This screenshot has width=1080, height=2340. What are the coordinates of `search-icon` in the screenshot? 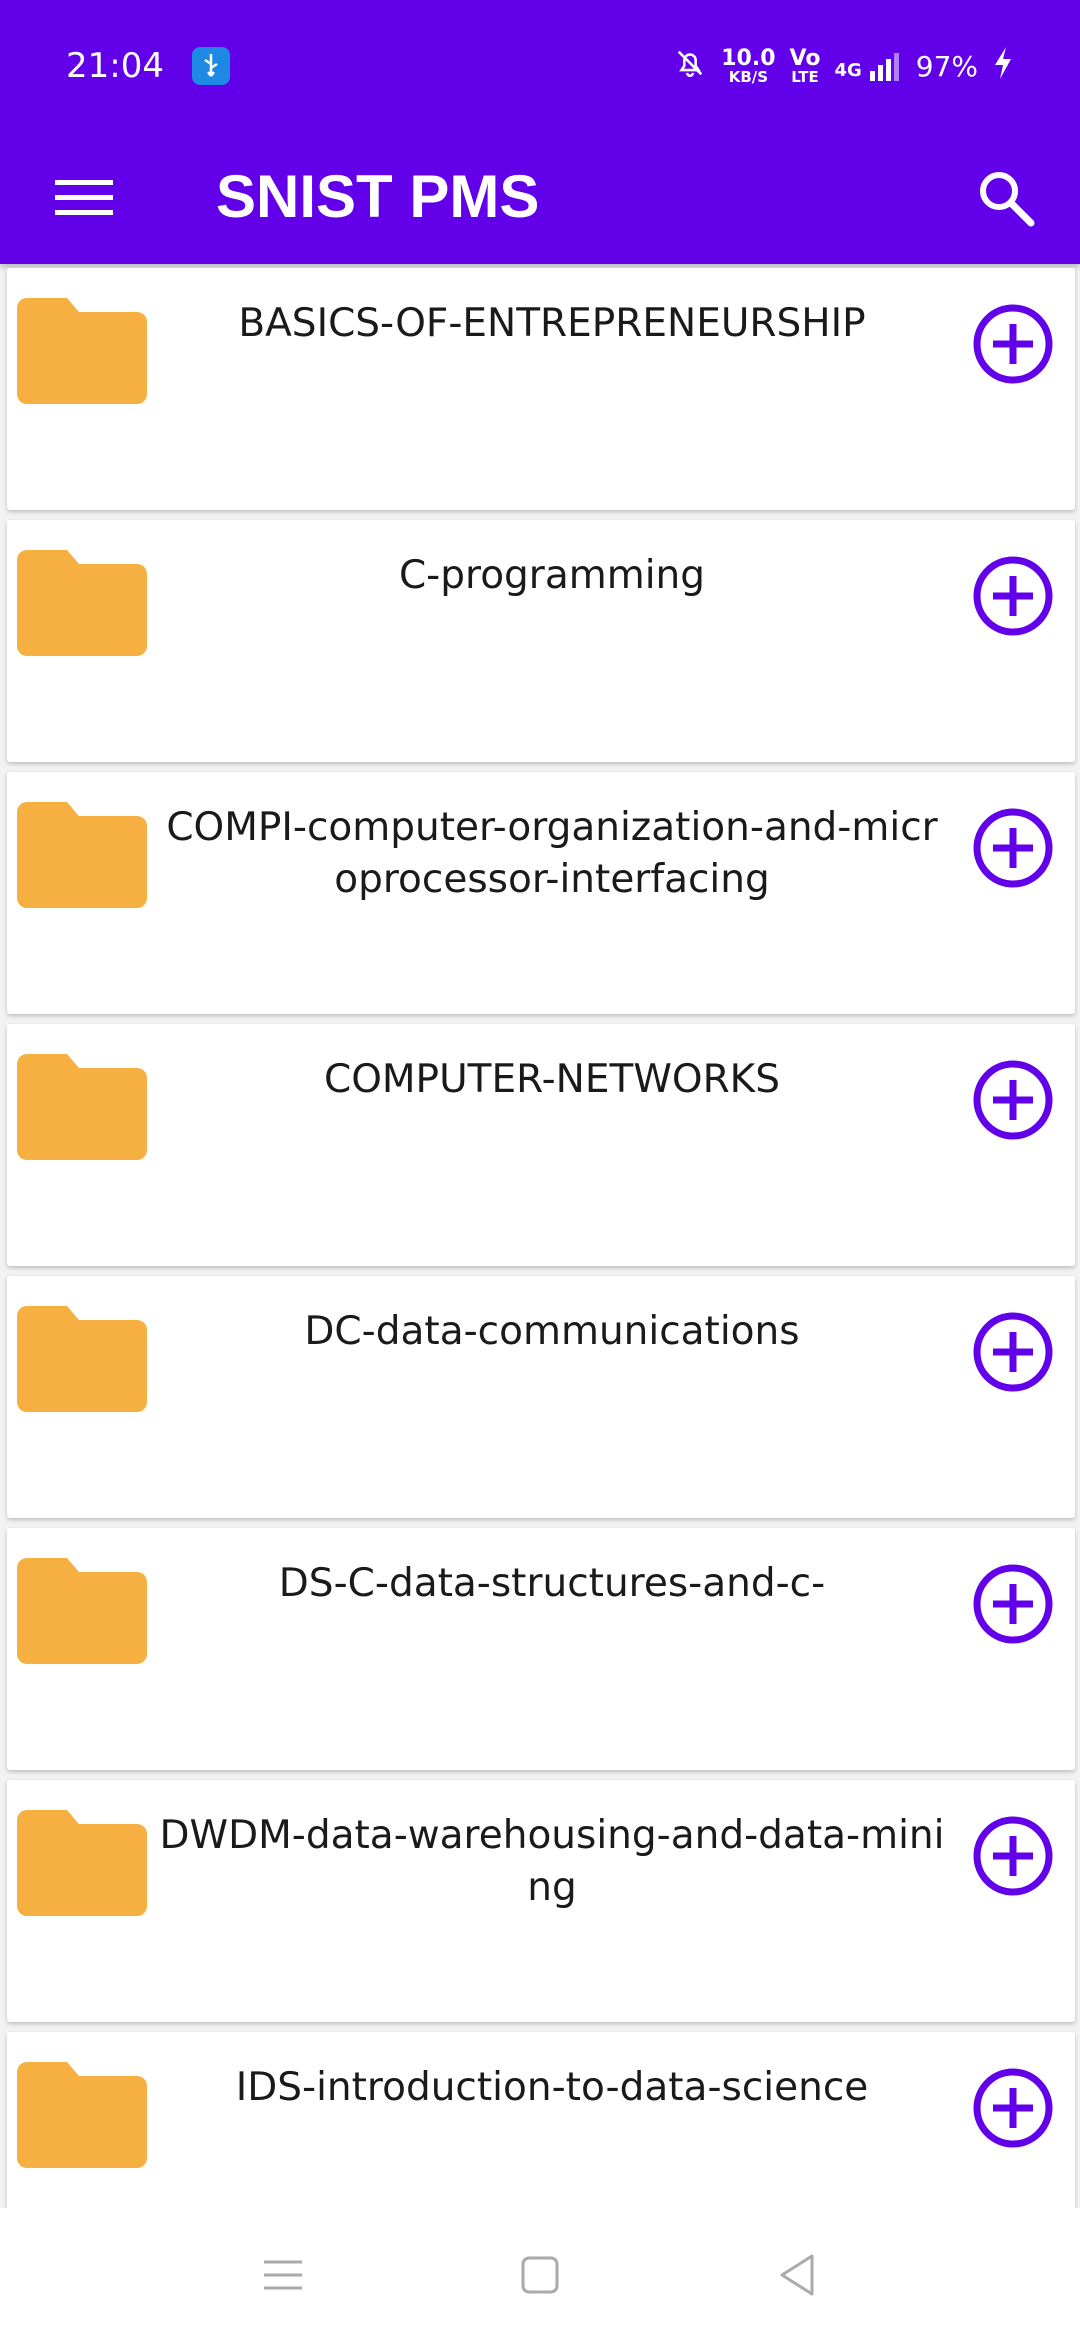 It's located at (1007, 199).